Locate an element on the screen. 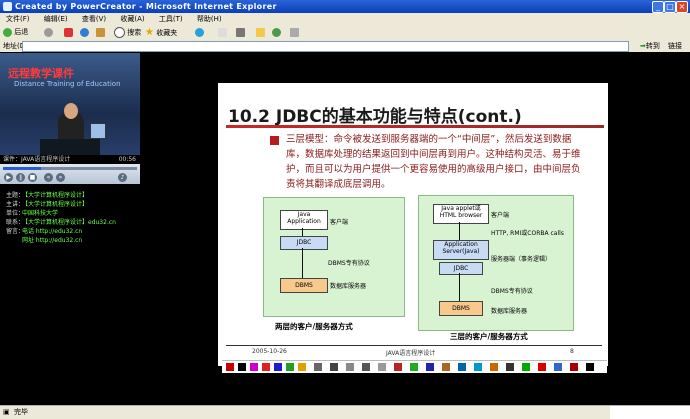  search-icon is located at coordinates (119, 32).